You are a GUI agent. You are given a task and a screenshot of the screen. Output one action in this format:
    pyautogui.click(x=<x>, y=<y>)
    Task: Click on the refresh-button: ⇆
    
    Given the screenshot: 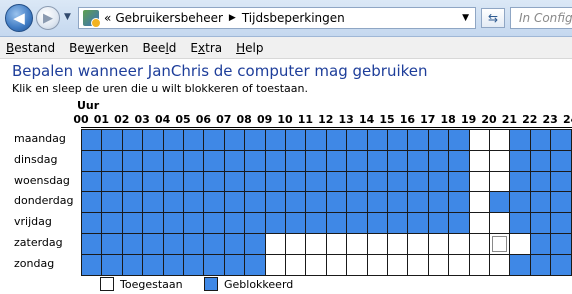 What is the action you would take?
    pyautogui.click(x=493, y=18)
    